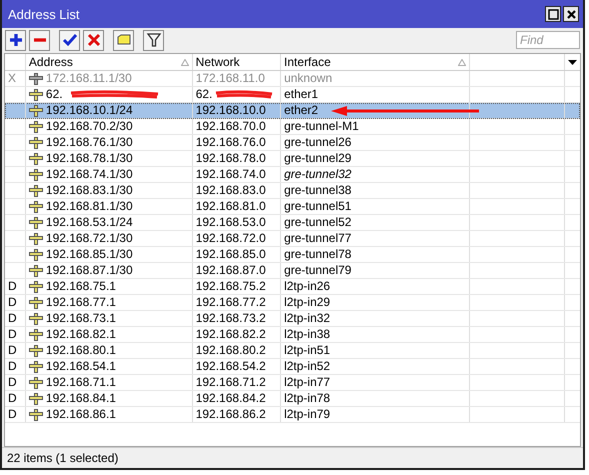 The width and height of the screenshot is (589, 475). Describe the element at coordinates (231, 158) in the screenshot. I see `network-text: 192.168.78.0` at that location.